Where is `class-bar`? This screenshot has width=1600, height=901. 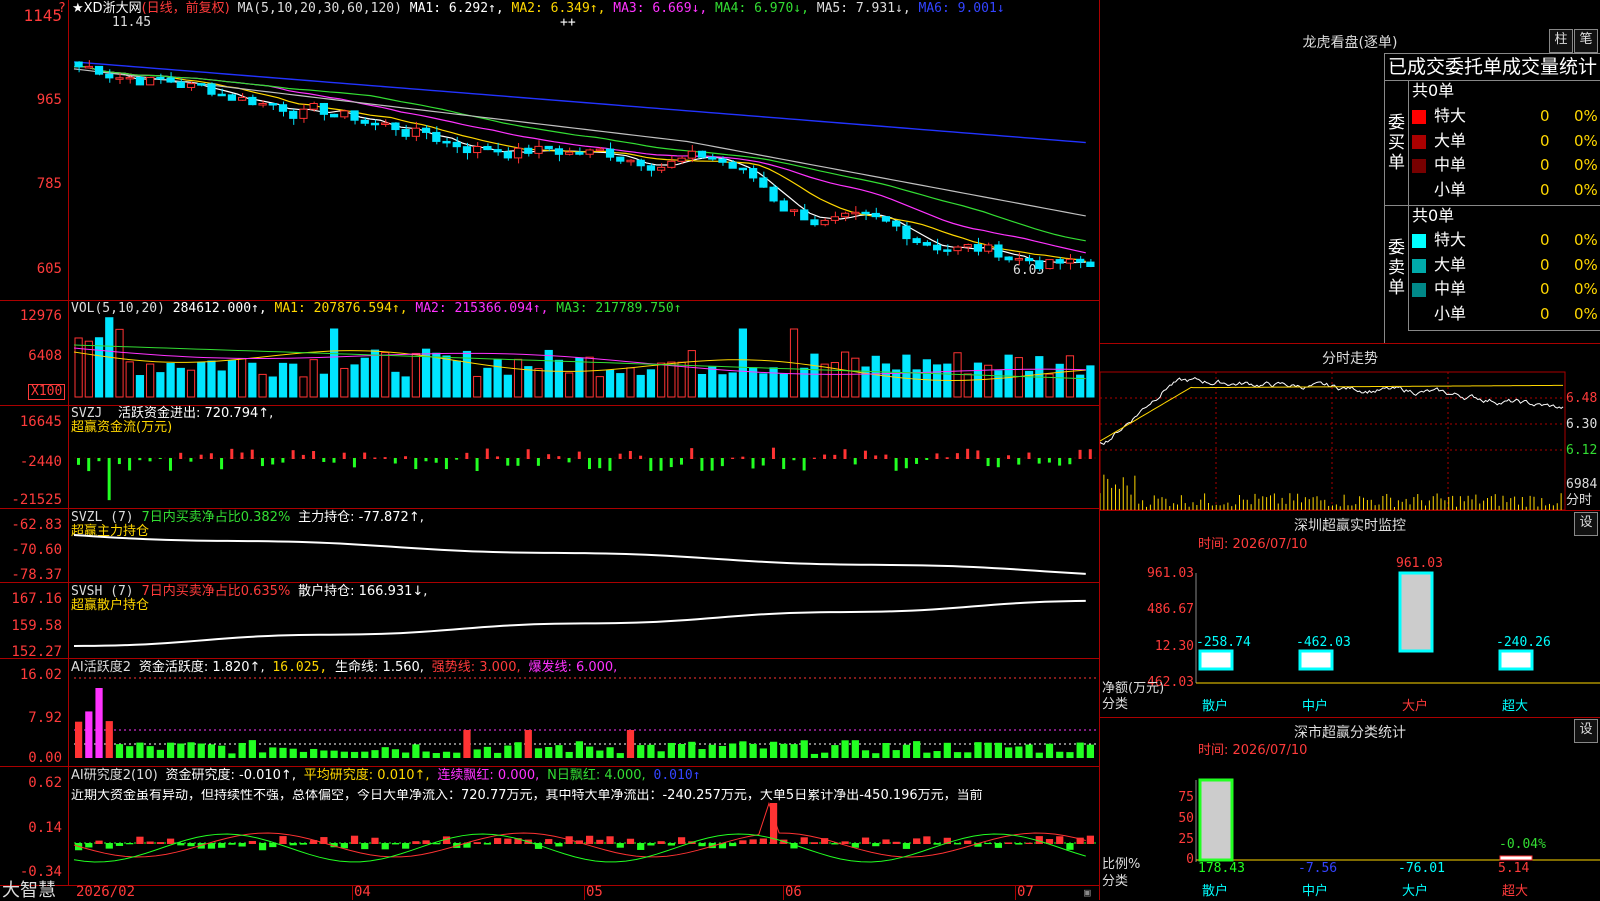
class-bar is located at coordinates (1516, 858).